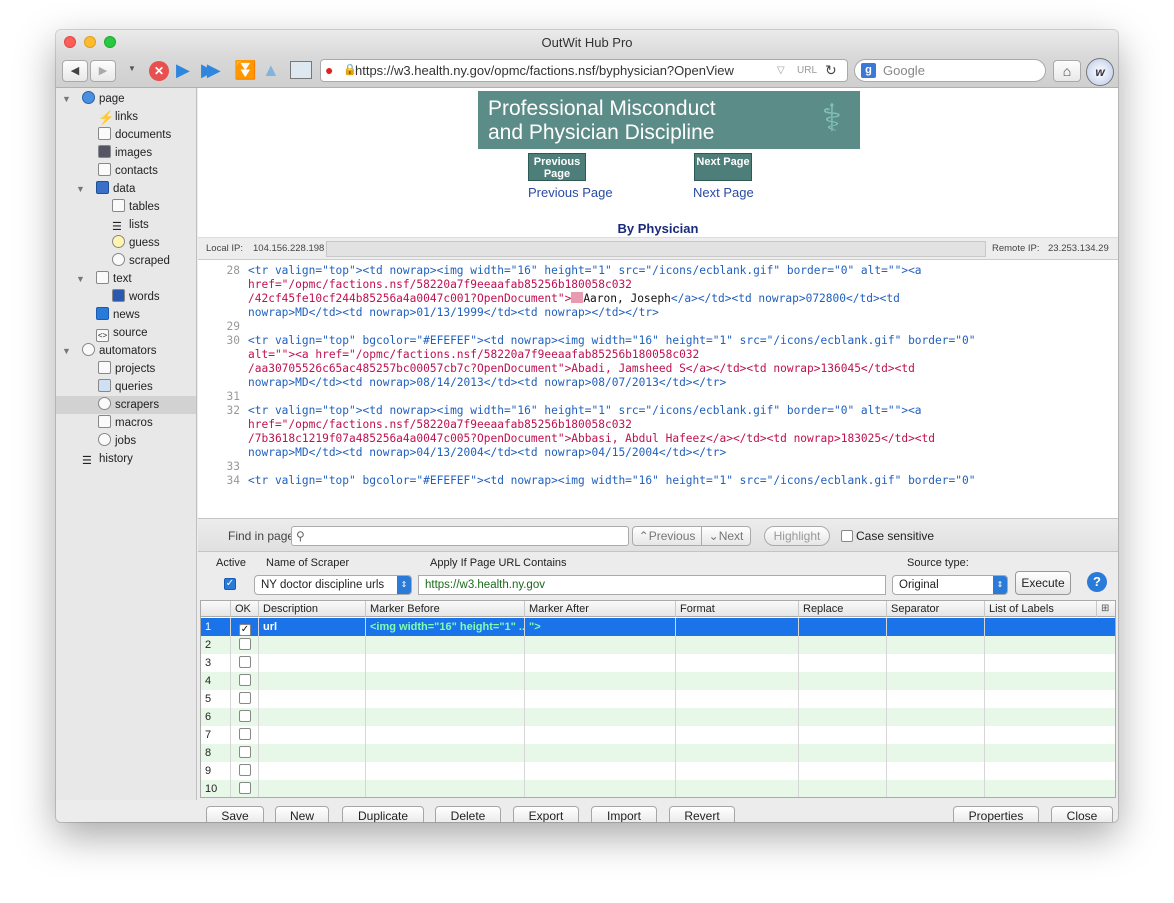 Image resolution: width=1174 pixels, height=903 pixels. Describe the element at coordinates (271, 70) in the screenshot. I see `up-icon: ▲` at that location.